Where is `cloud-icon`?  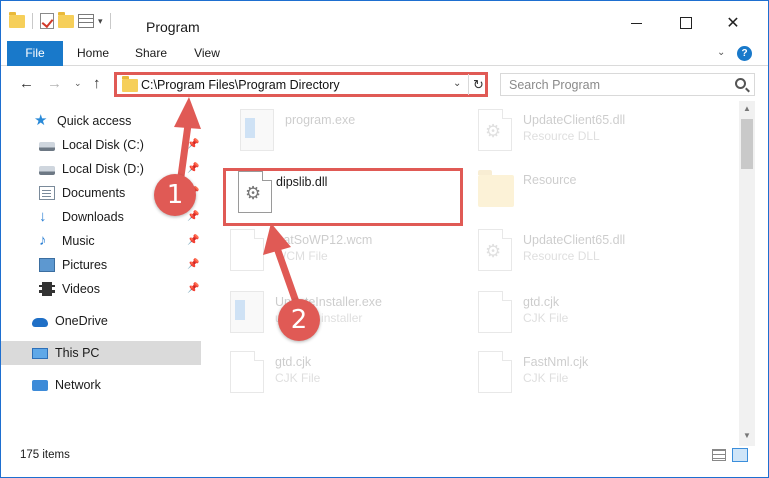 cloud-icon is located at coordinates (40, 322).